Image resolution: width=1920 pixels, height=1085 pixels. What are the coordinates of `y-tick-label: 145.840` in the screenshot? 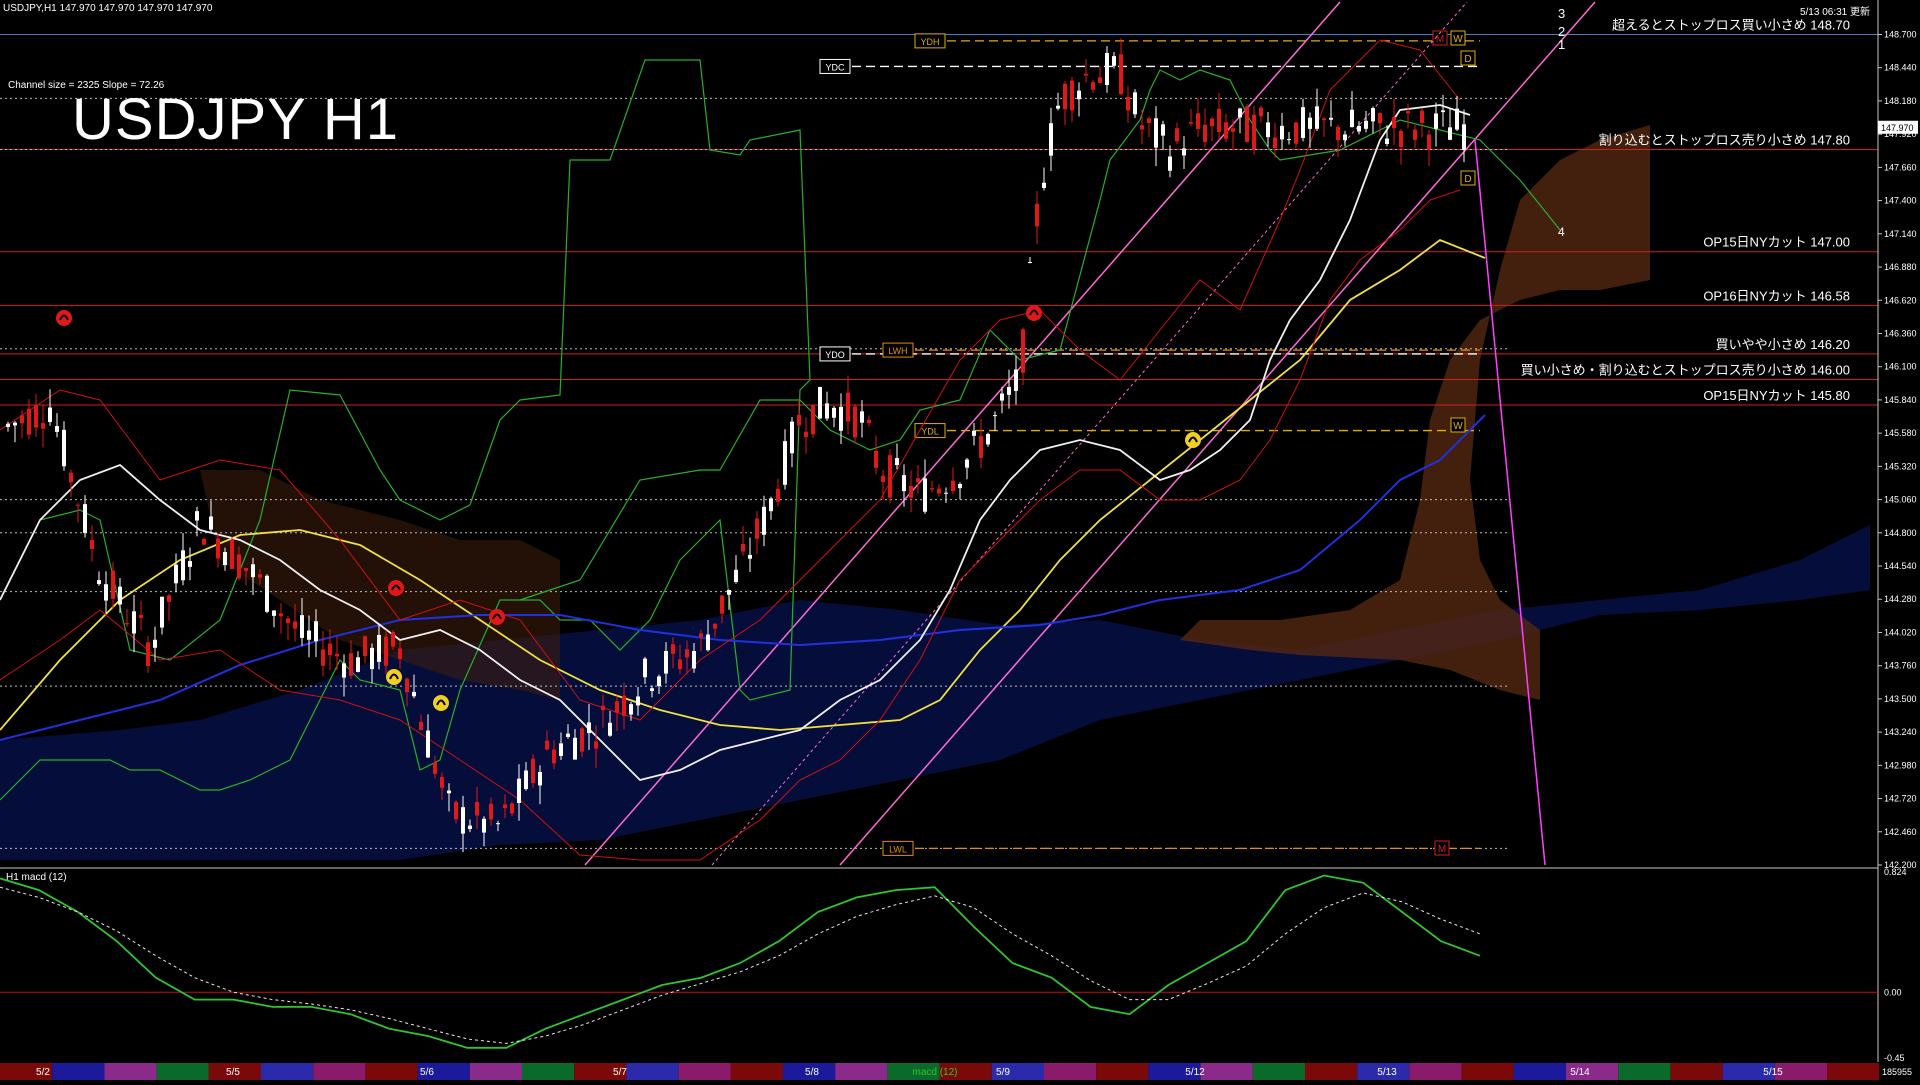 It's located at (1900, 400).